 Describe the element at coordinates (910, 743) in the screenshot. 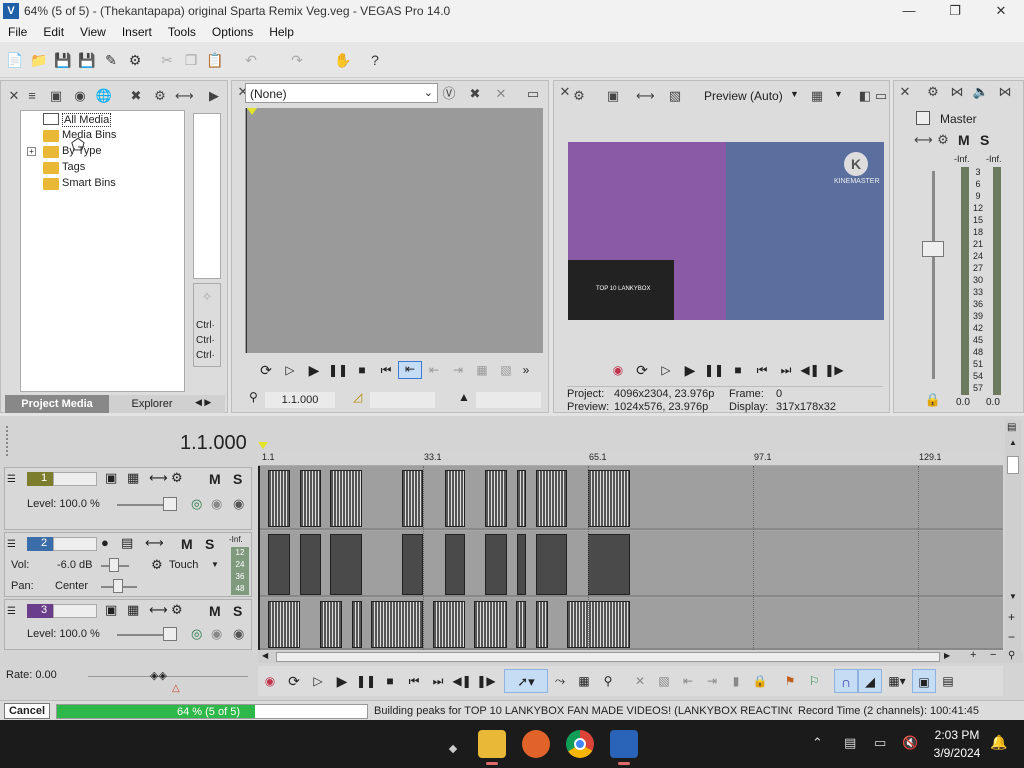

I see `volume-mute-icon: 🔇` at that location.